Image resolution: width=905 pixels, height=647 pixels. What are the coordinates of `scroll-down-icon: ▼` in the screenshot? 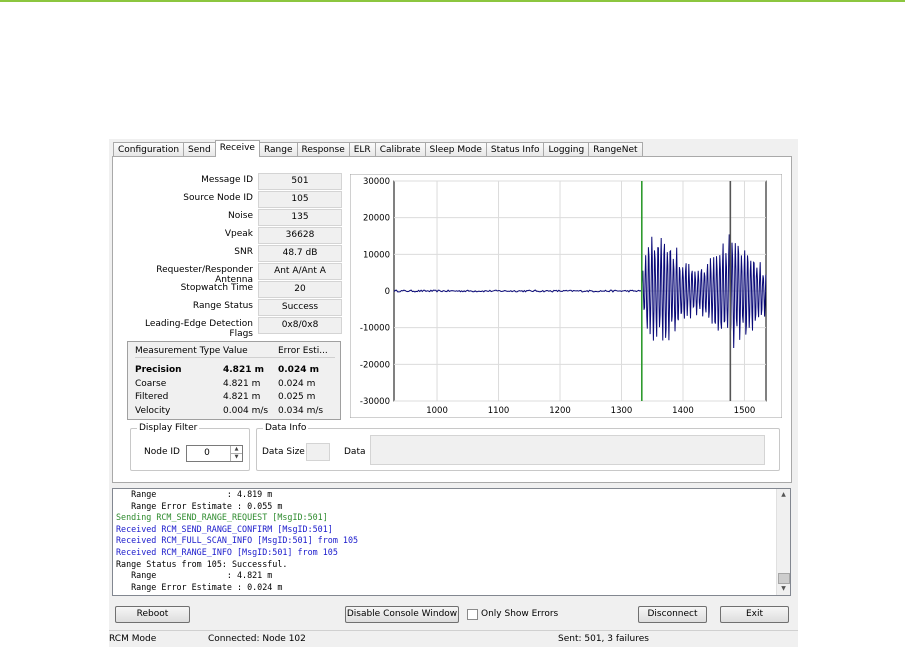 It's located at (783, 589).